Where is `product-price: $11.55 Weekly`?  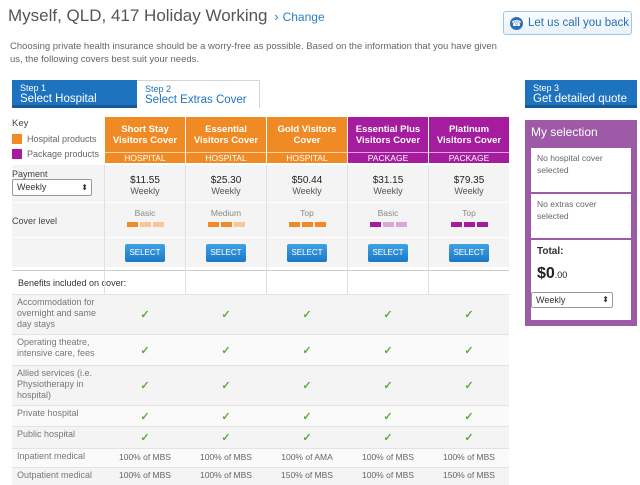 product-price: $11.55 Weekly is located at coordinates (145, 185).